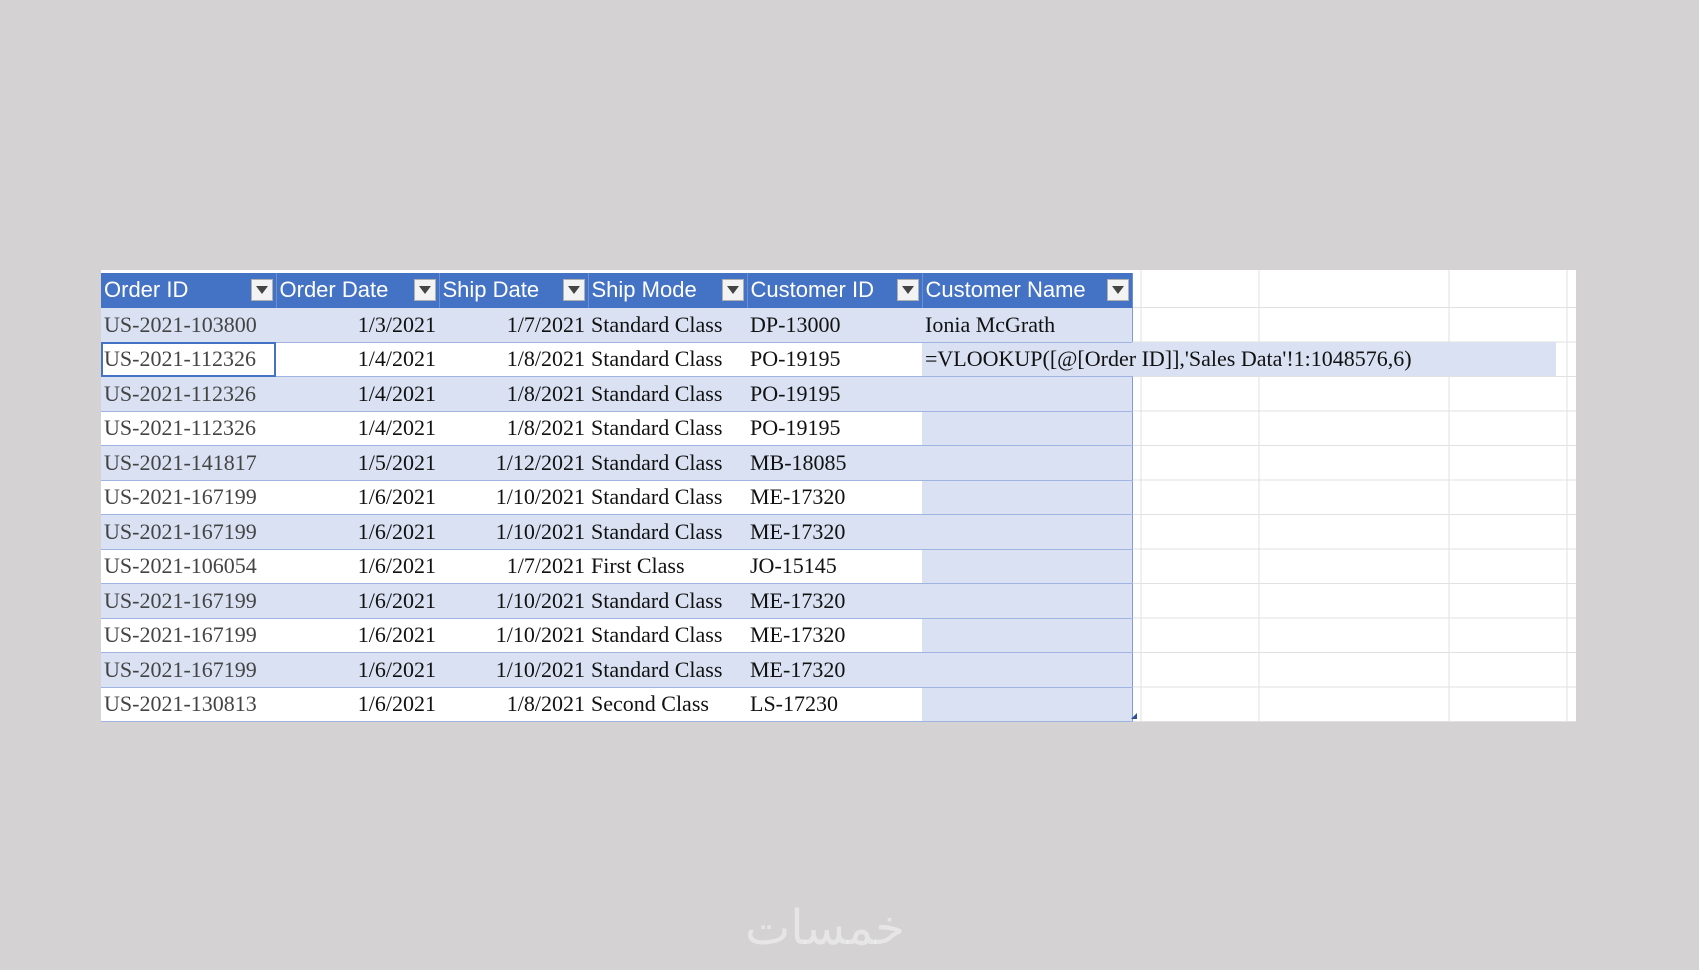 The image size is (1699, 970). What do you see at coordinates (1134, 716) in the screenshot?
I see `table-resize-handle-icon` at bounding box center [1134, 716].